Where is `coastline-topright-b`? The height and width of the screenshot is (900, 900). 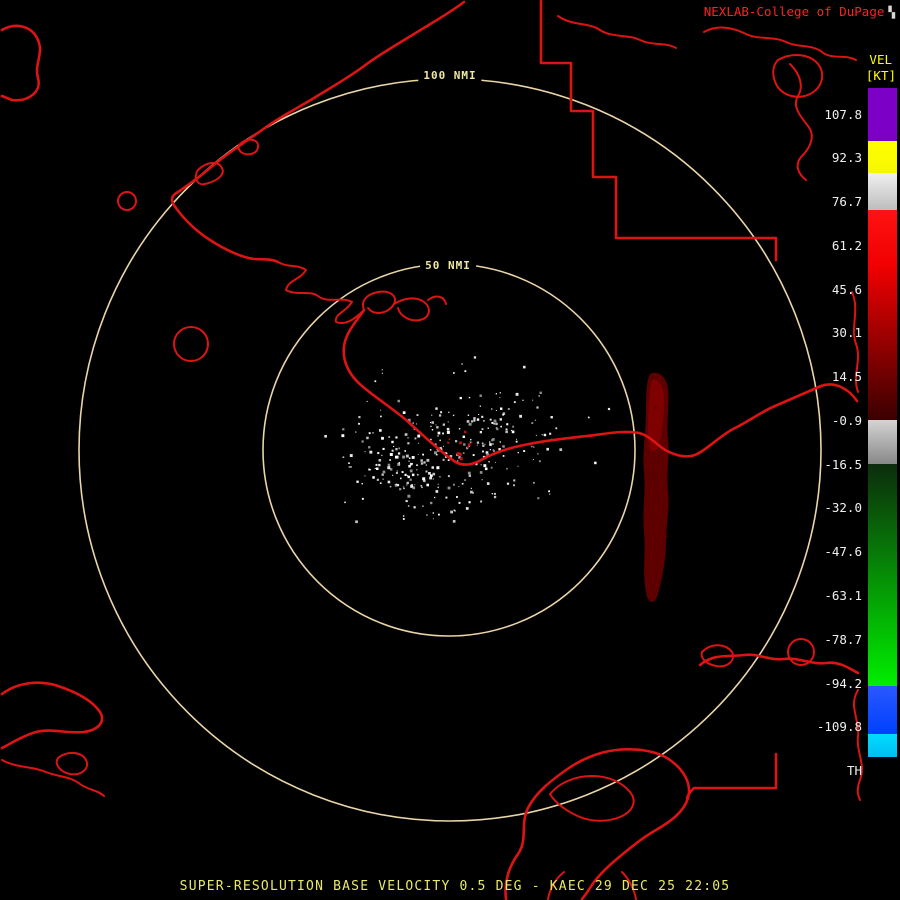 coastline-topright-b is located at coordinates (780, 43).